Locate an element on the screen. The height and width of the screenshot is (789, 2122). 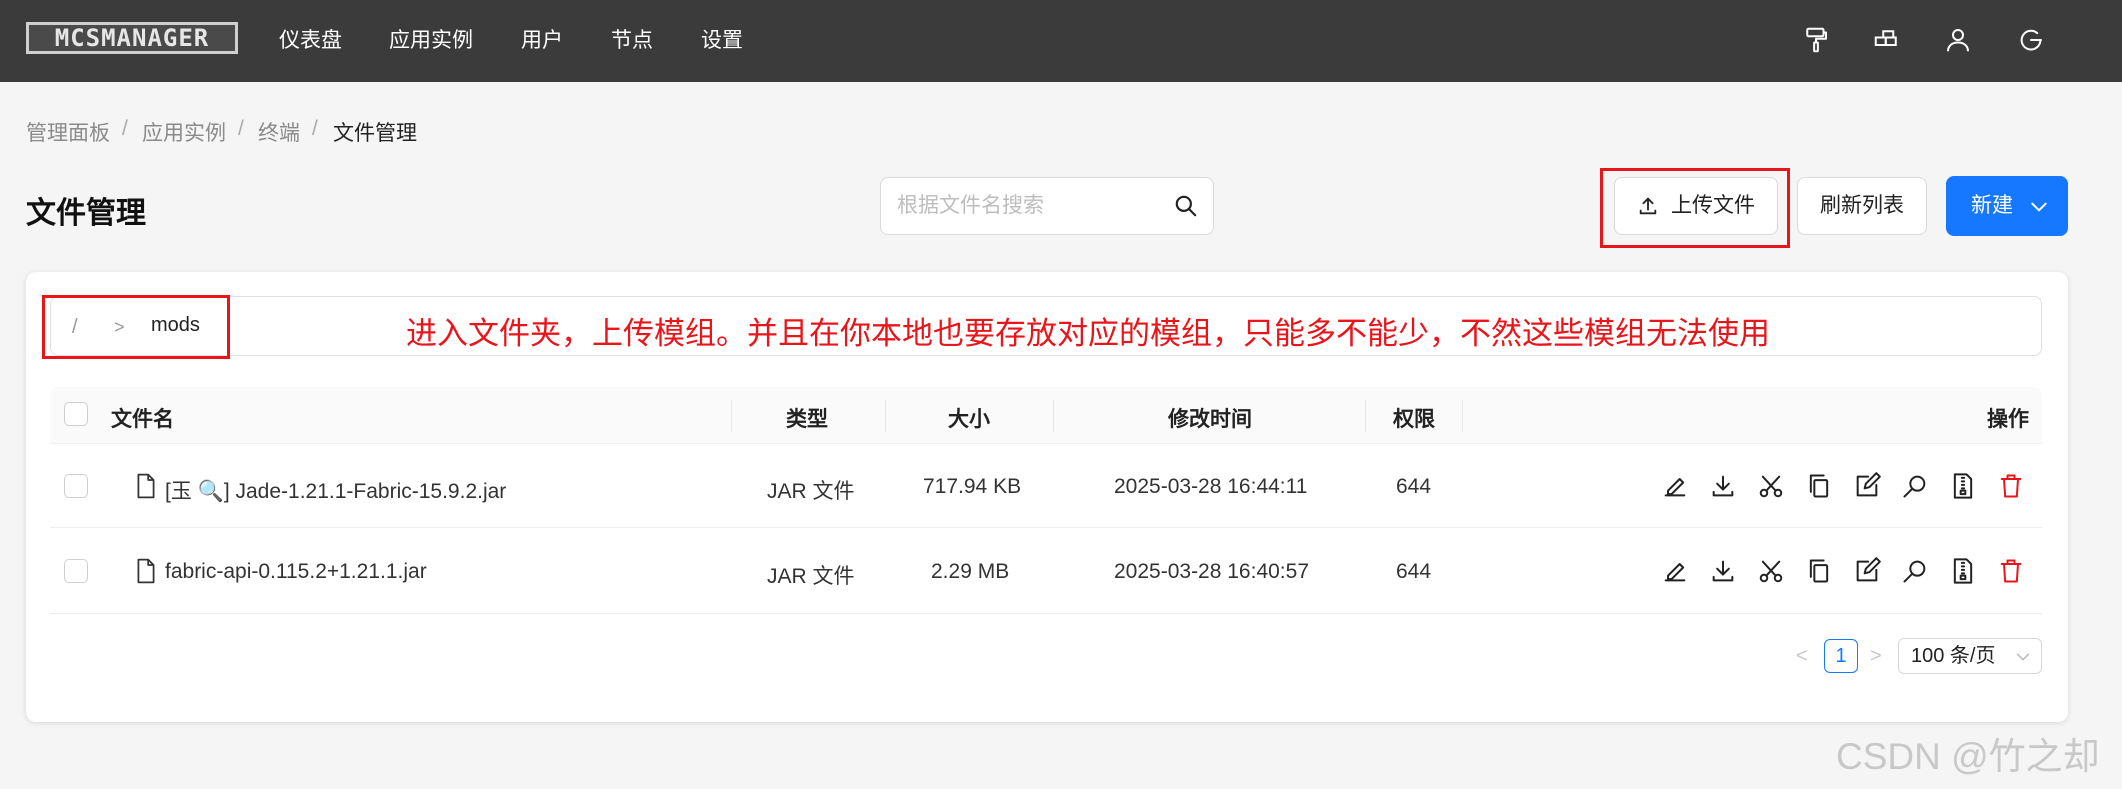
watermark-text: CSDN @竹之却 is located at coordinates (1968, 756).